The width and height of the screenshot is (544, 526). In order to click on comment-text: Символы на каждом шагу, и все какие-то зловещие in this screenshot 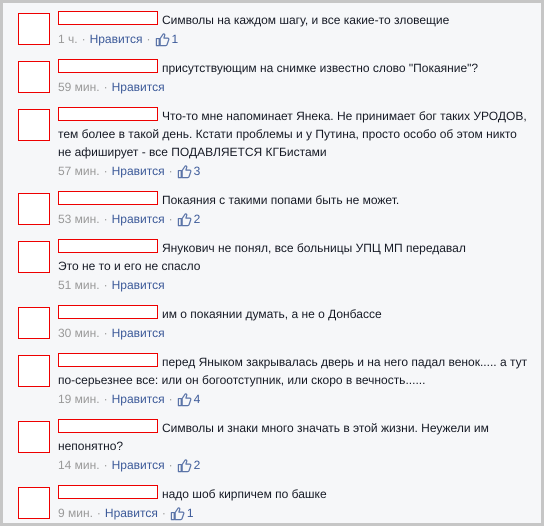, I will do `click(295, 20)`.